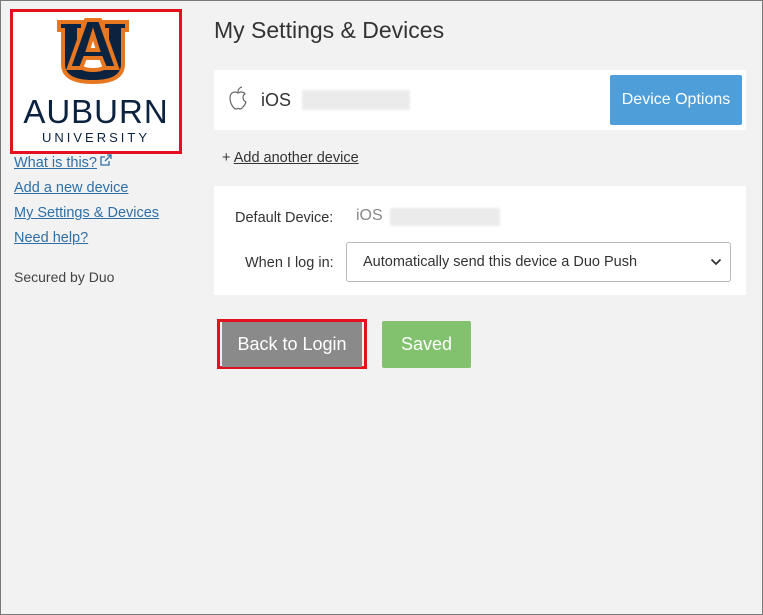 The height and width of the screenshot is (615, 763). I want to click on device-options-button: Device Options, so click(676, 100).